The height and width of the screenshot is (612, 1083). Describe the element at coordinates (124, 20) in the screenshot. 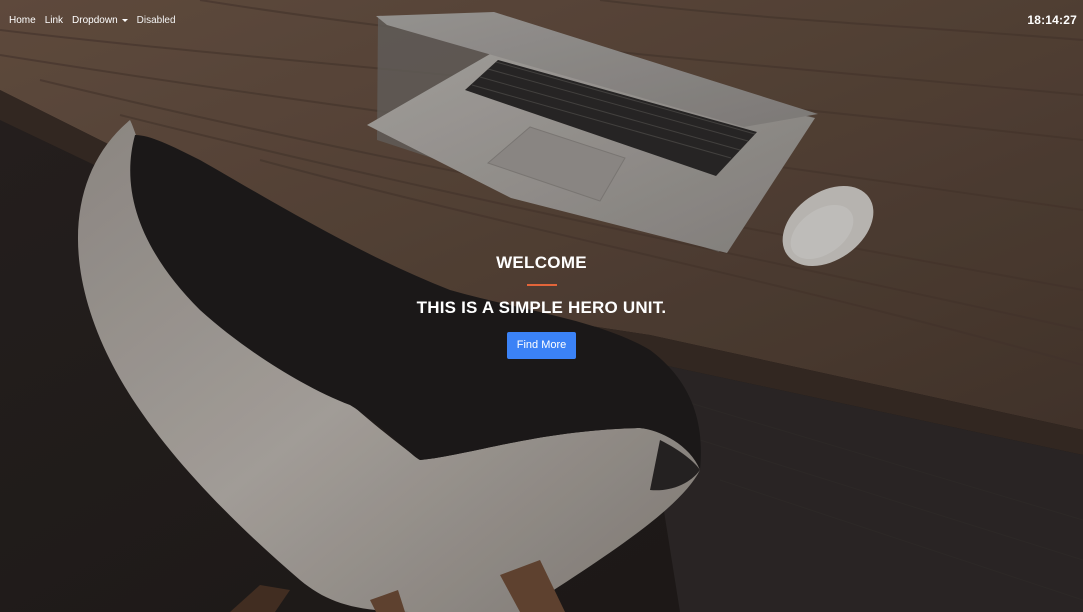

I see `caret-down-icon` at that location.